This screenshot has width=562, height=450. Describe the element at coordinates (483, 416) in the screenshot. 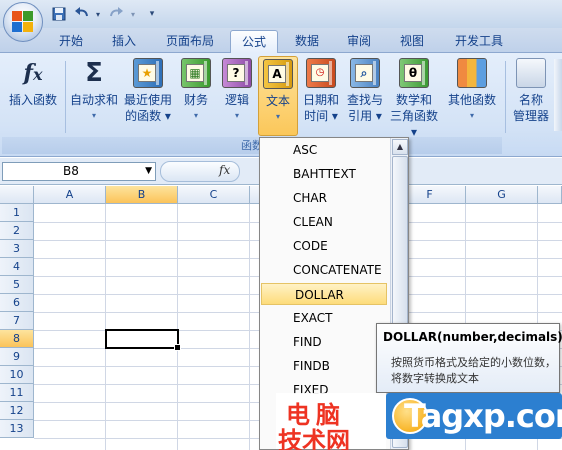

I see `watermark-site-text: Tagxp.com` at that location.